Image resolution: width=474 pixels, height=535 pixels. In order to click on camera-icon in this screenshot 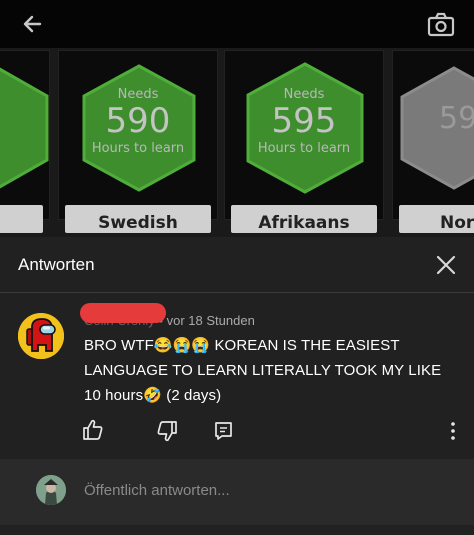, I will do `click(441, 25)`.